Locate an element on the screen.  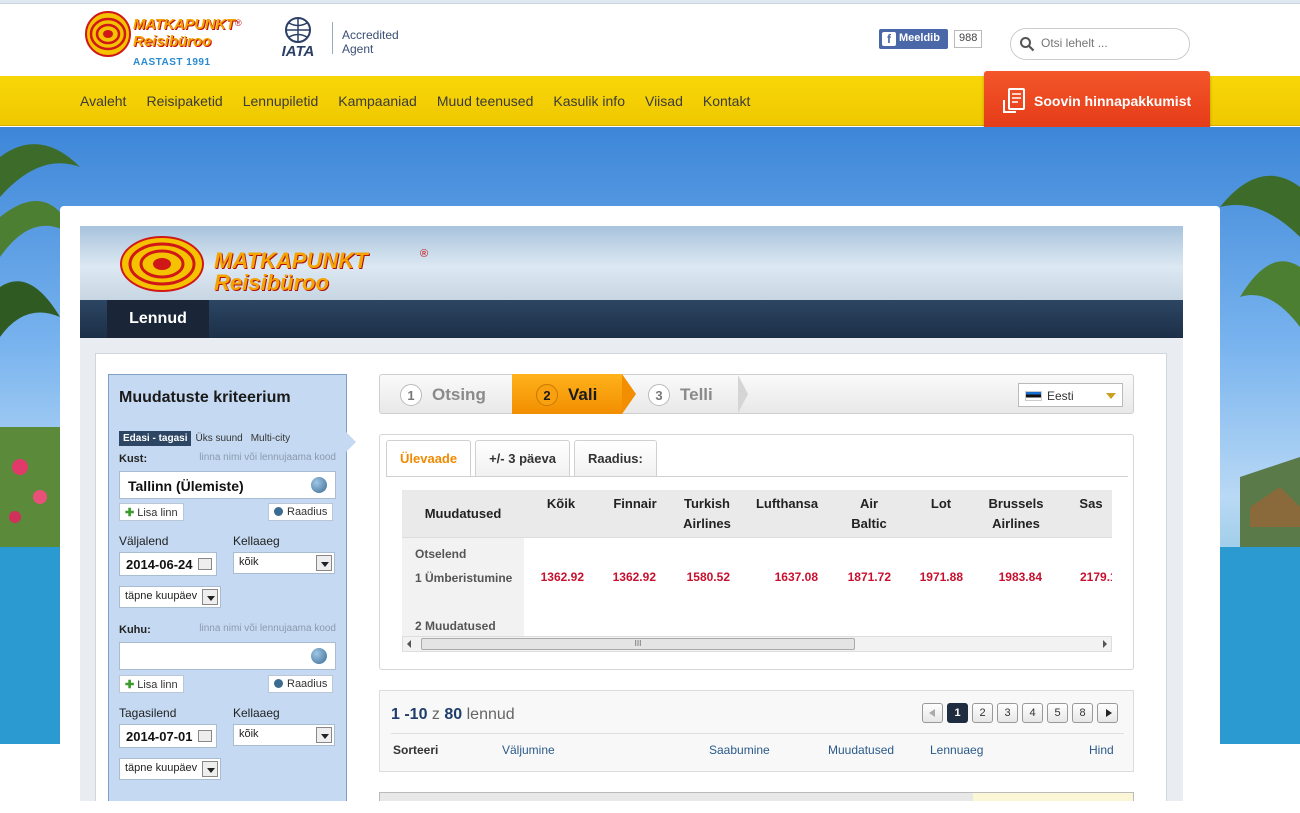
price-cell: 1971.88 is located at coordinates (934, 577).